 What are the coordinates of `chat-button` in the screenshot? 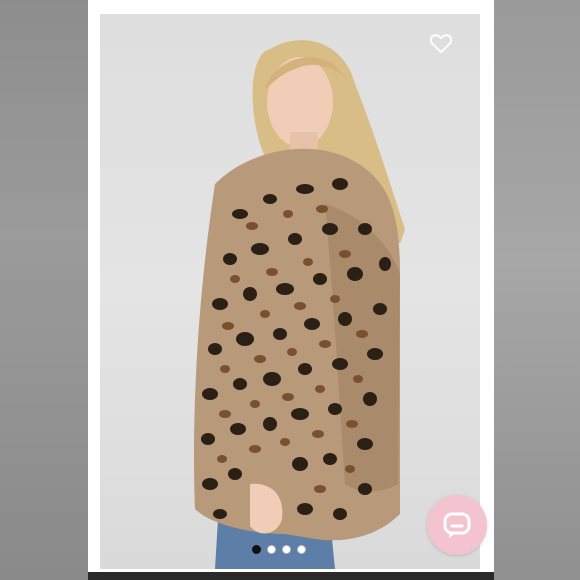 It's located at (457, 525).